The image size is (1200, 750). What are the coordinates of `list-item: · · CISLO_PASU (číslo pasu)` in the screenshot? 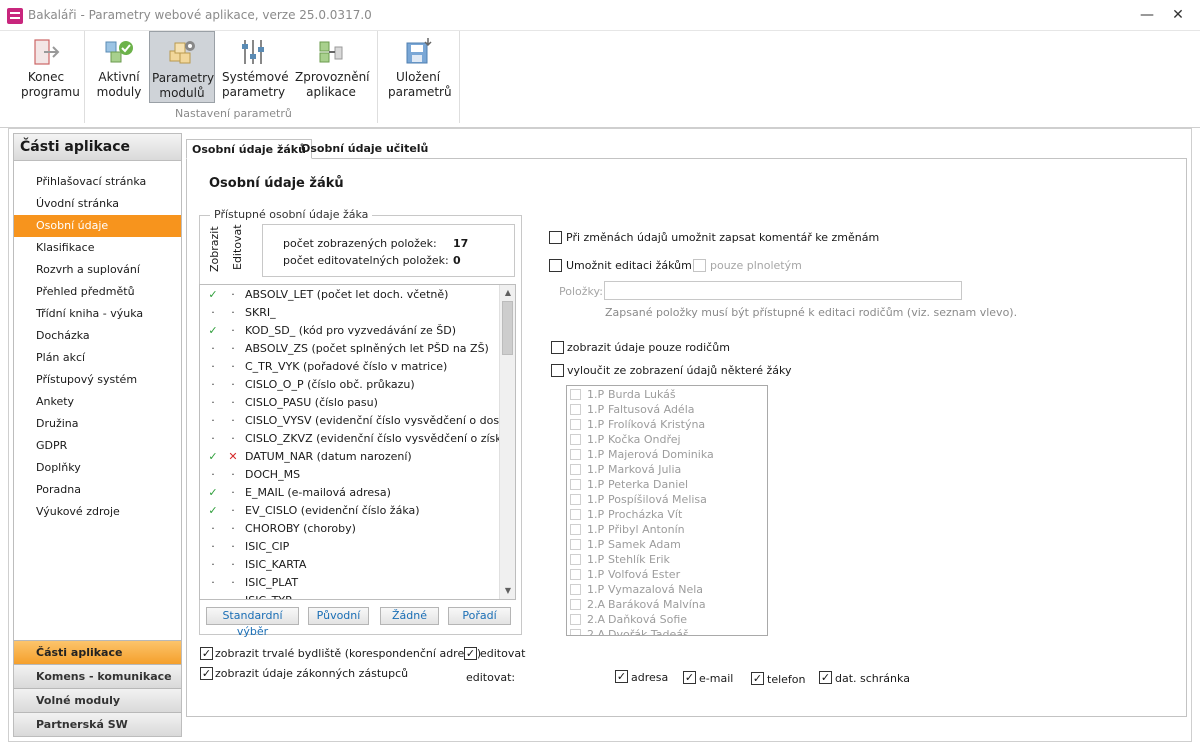 It's located at (350, 403).